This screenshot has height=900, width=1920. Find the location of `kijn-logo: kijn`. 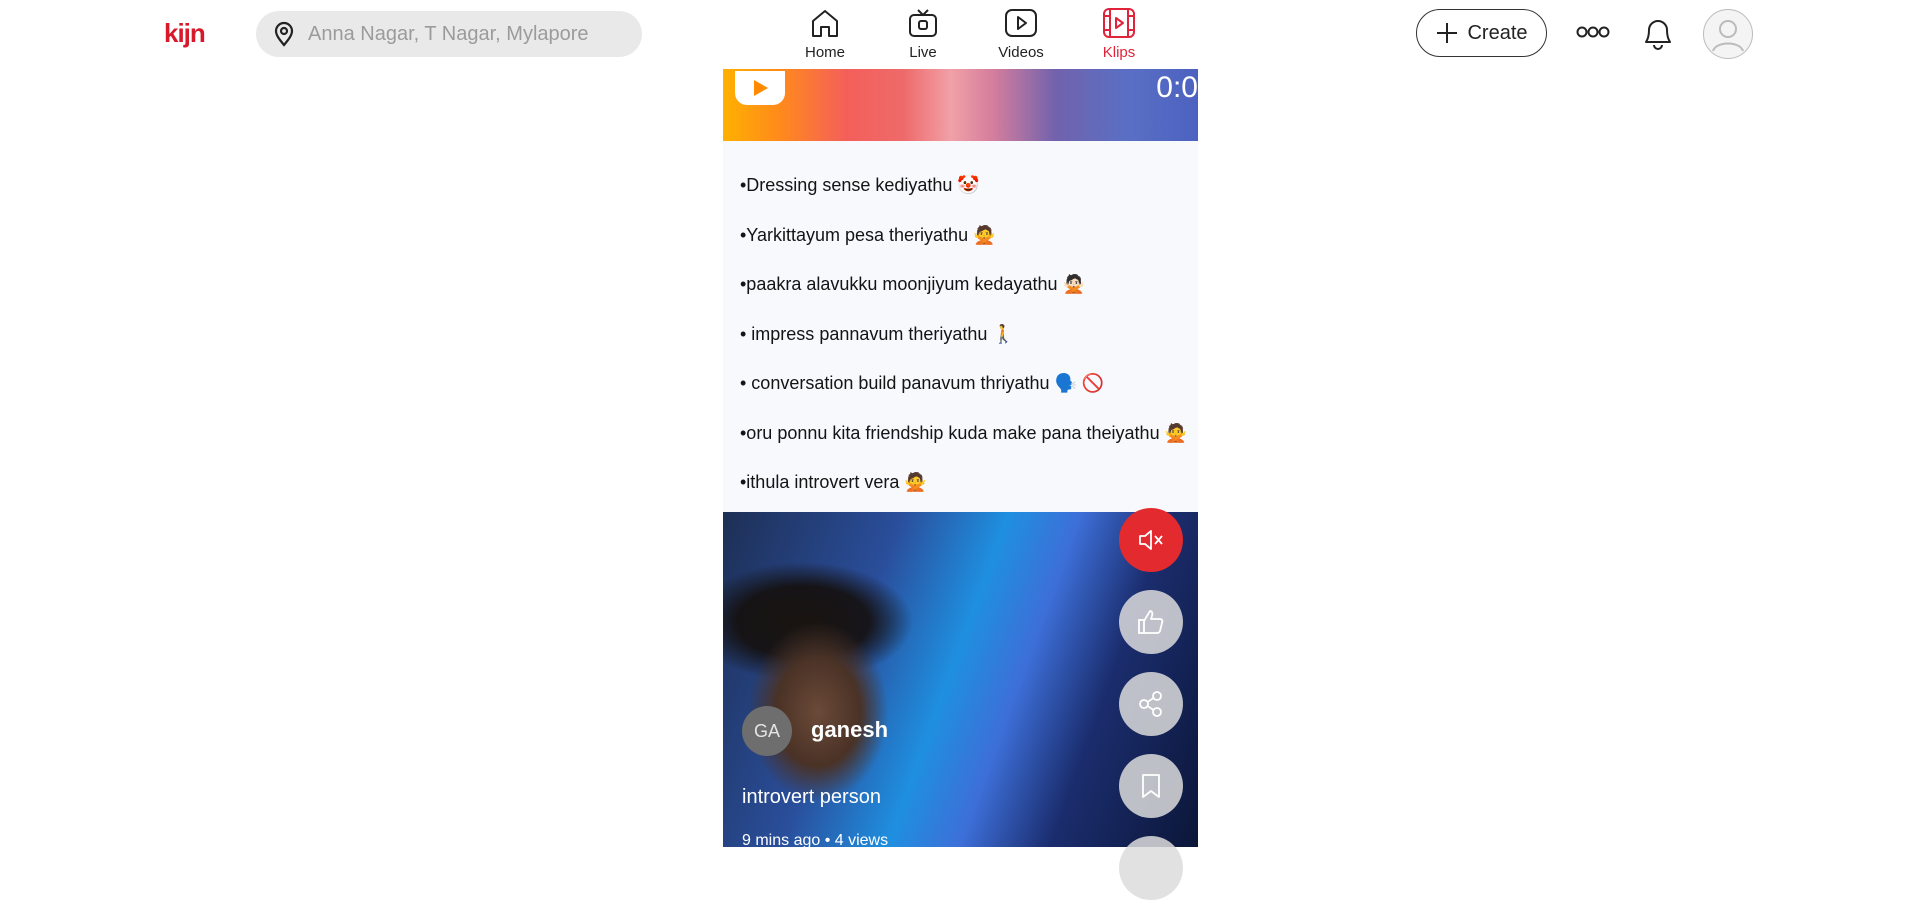

kijn-logo: kijn is located at coordinates (185, 33).